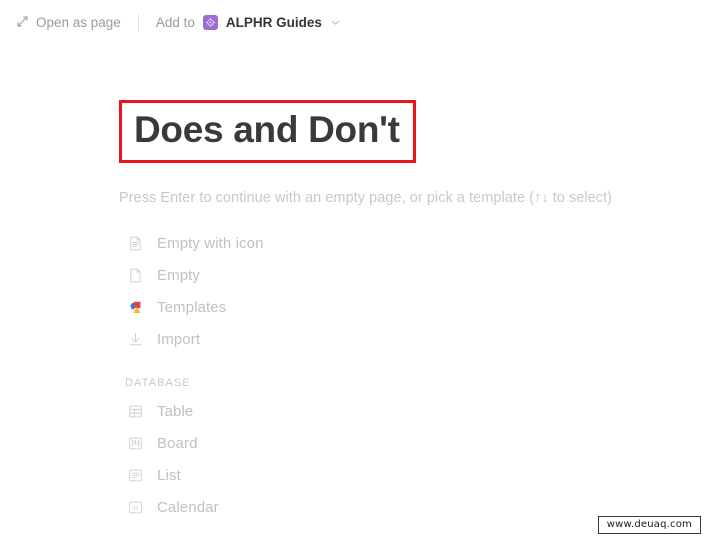  Describe the element at coordinates (273, 22) in the screenshot. I see `workspace-name: ALPHR Guides` at that location.